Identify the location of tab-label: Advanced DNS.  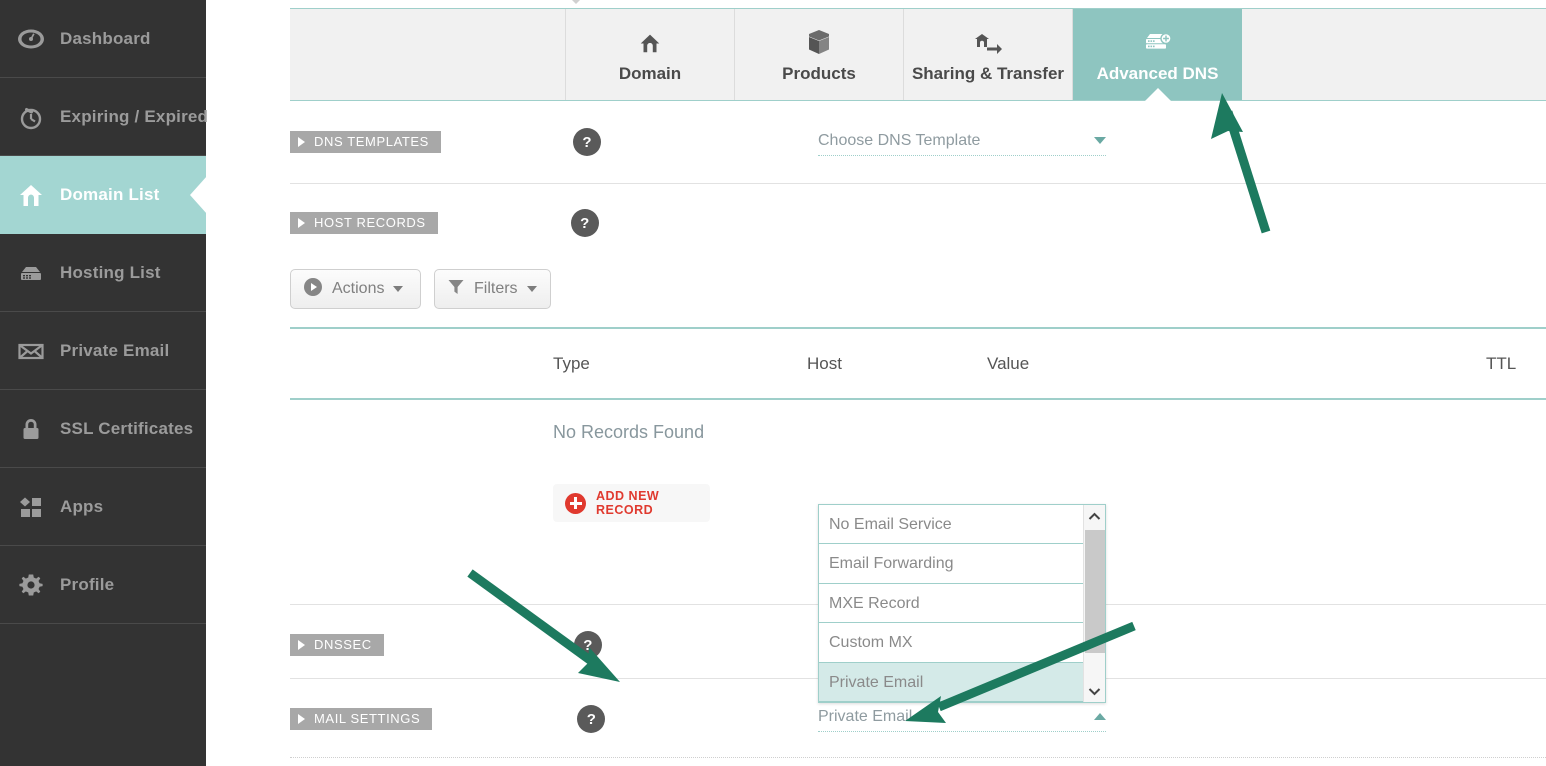
(1157, 73).